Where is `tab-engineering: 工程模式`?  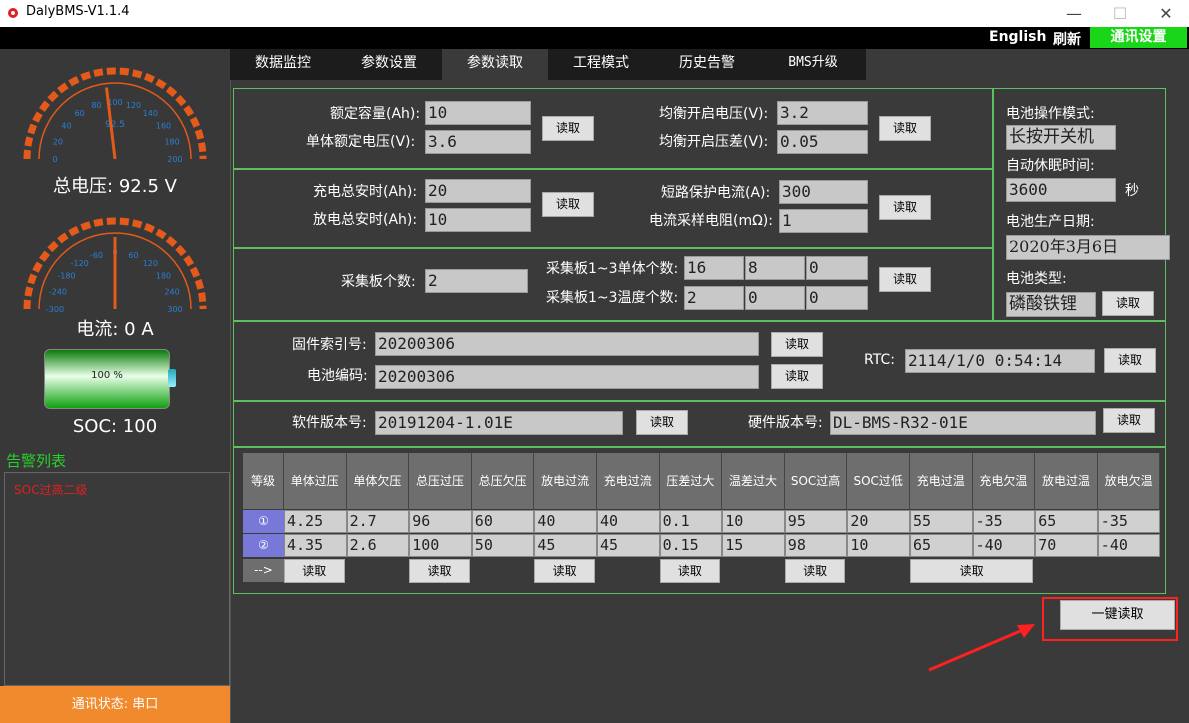
tab-engineering: 工程模式 is located at coordinates (601, 64).